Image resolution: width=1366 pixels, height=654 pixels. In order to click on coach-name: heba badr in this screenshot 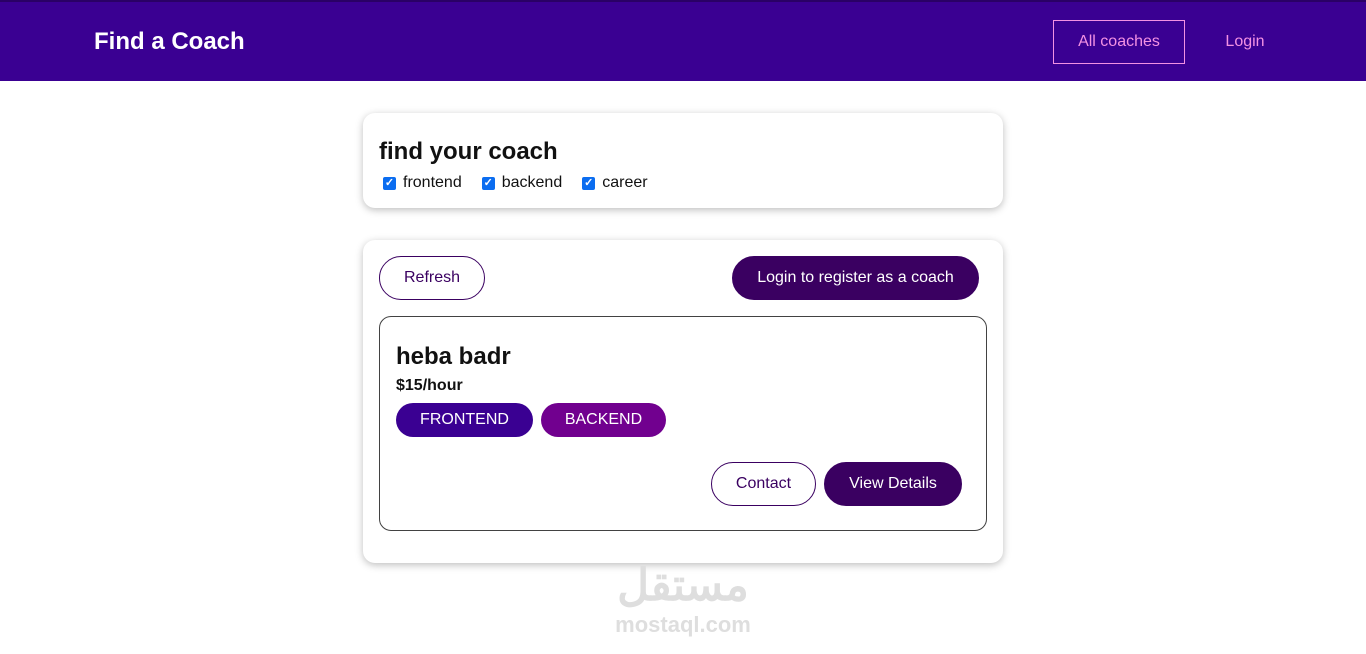, I will do `click(453, 356)`.